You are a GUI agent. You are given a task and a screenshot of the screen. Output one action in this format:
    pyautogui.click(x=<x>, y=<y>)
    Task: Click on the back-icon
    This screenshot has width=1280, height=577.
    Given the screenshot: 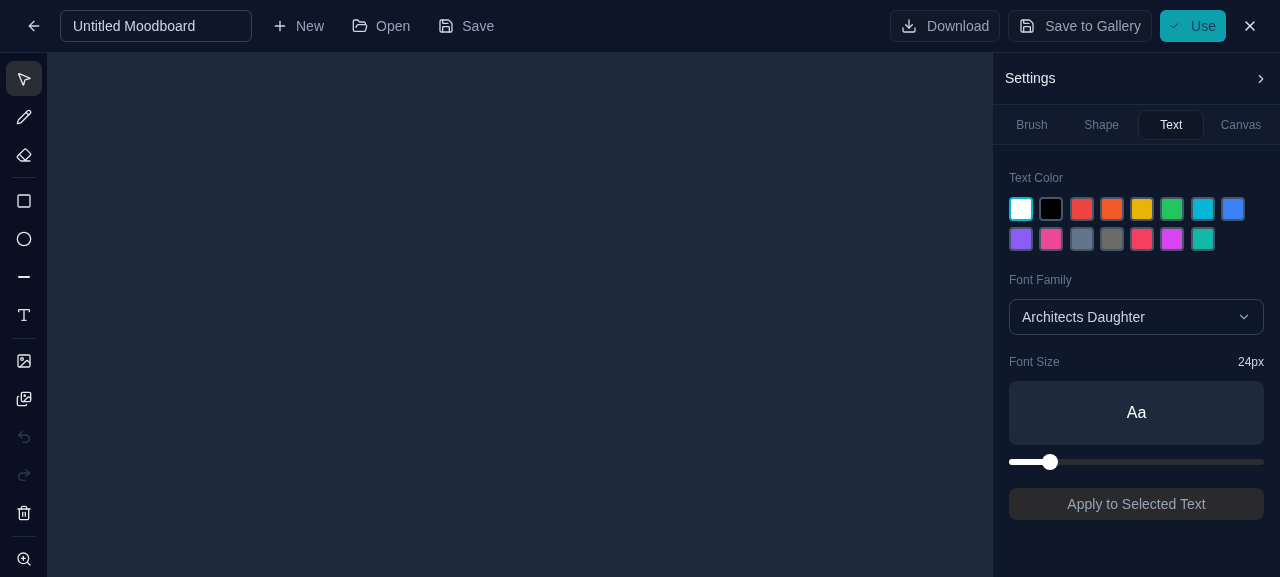 What is the action you would take?
    pyautogui.click(x=34, y=26)
    